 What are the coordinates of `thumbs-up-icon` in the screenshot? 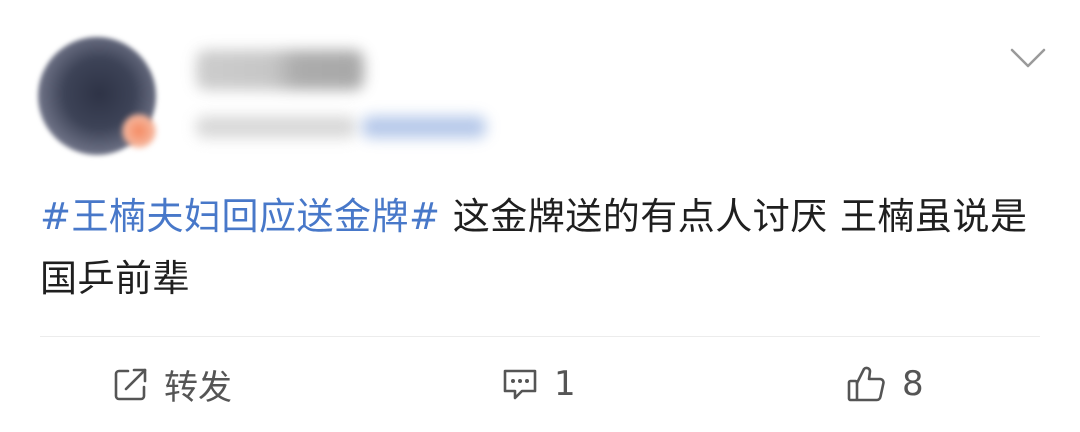 It's located at (867, 384).